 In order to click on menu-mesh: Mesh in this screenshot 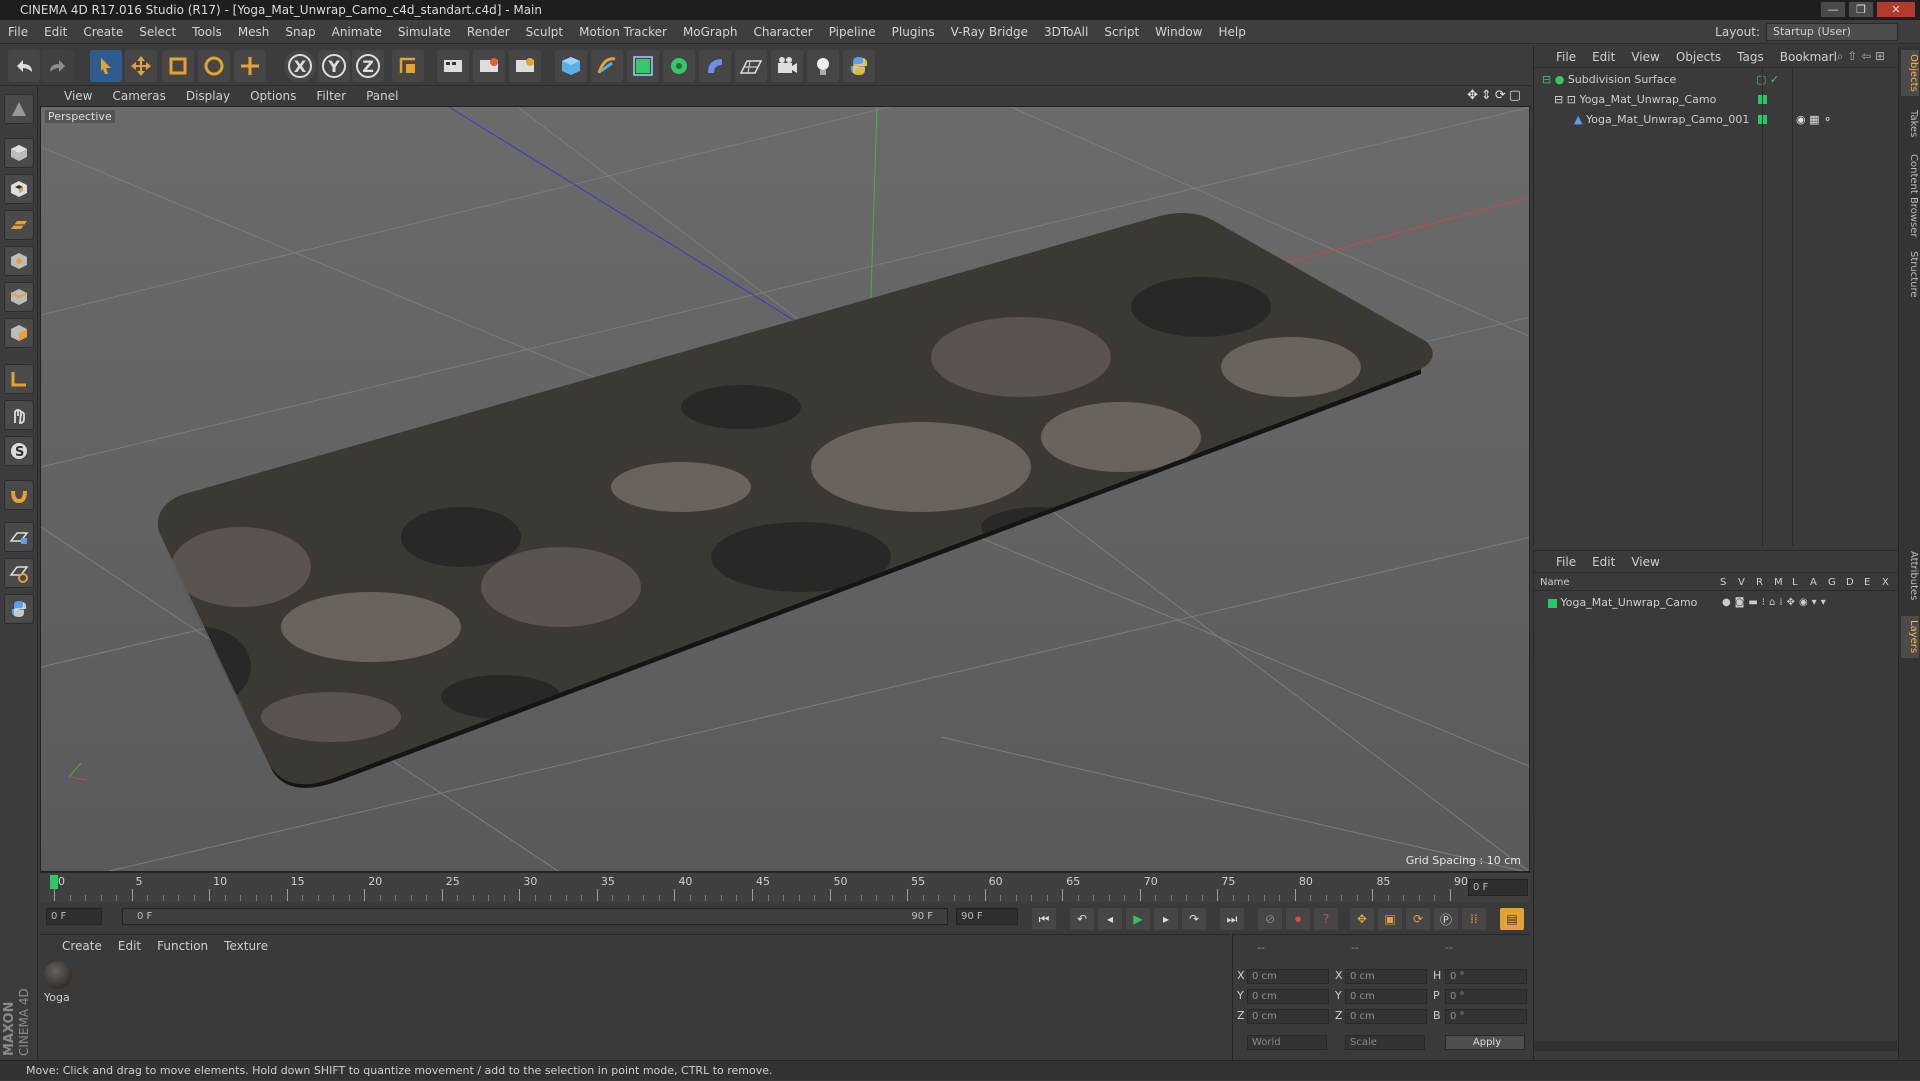, I will do `click(254, 32)`.